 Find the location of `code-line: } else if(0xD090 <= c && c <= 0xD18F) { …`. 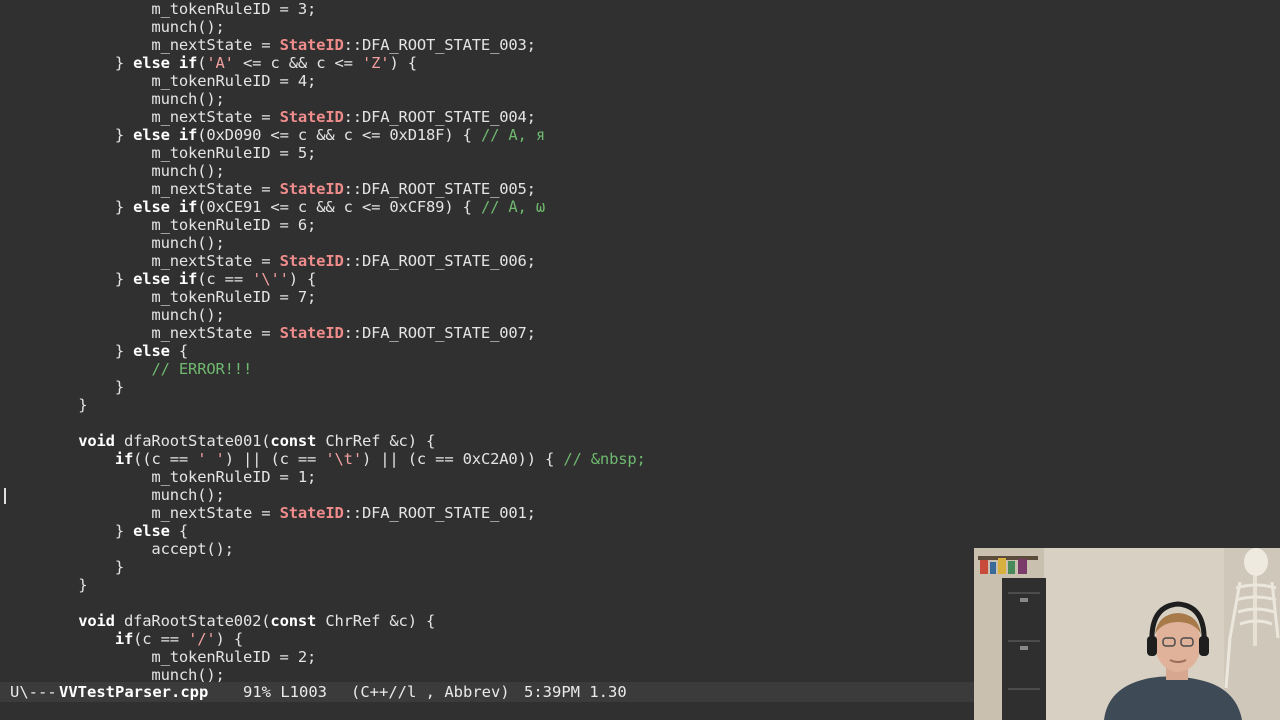

code-line: } else if(0xD090 <= c && c <= 0xD18F) { … is located at coordinates (275, 135).